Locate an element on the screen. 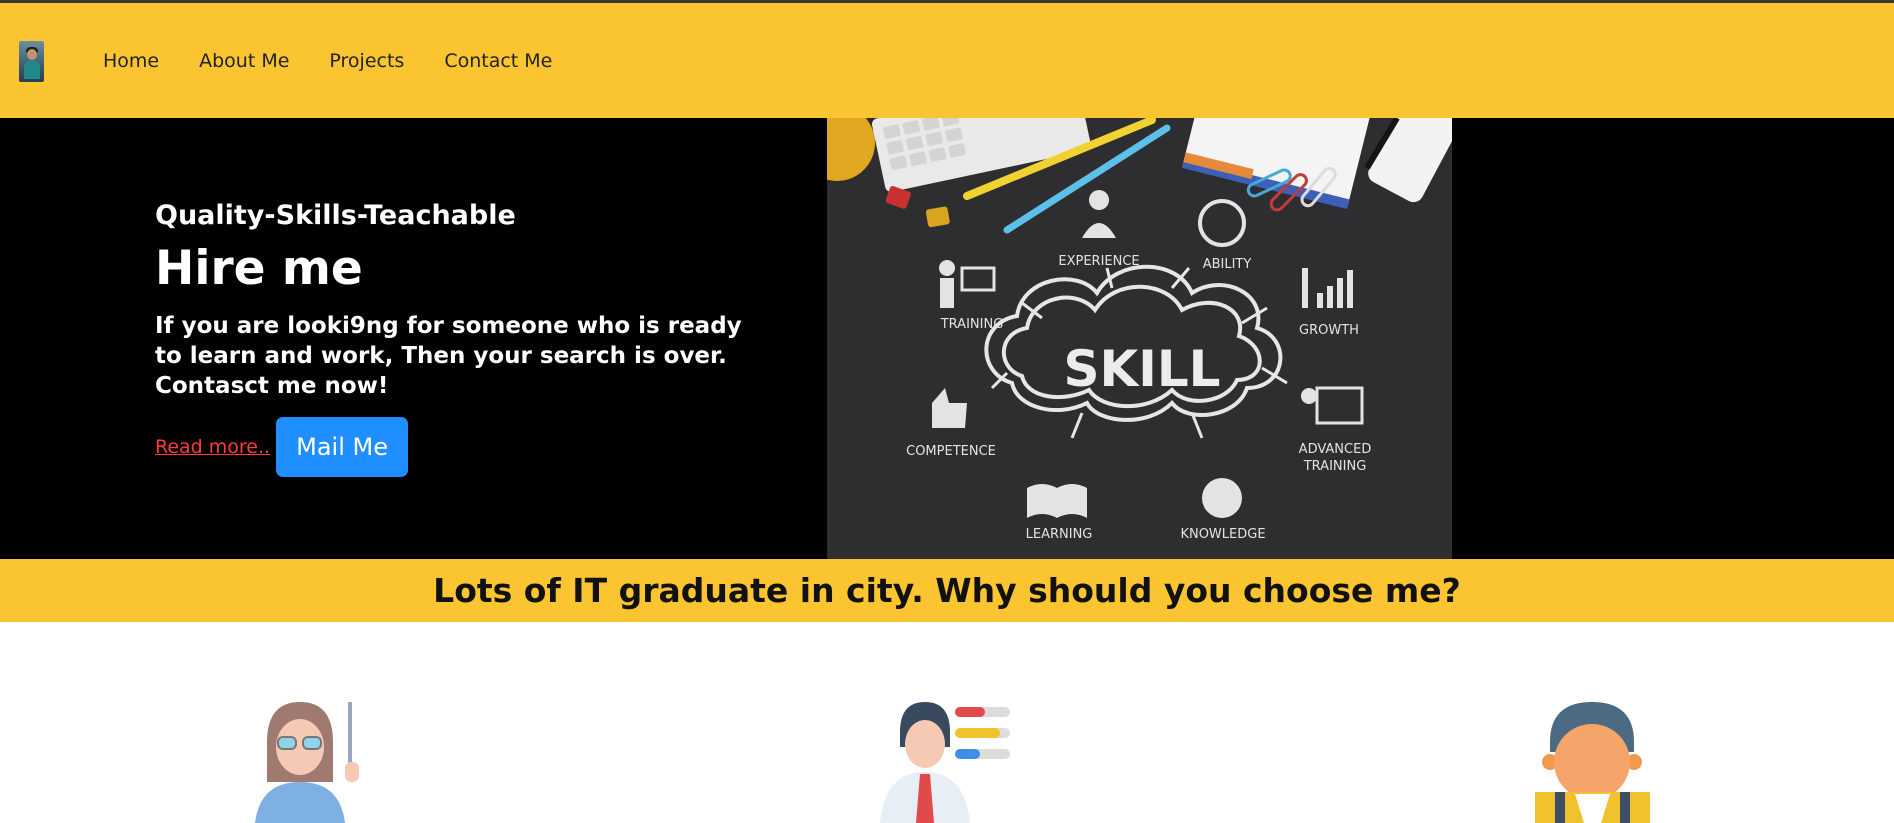  chalk-label-competence: COMPETENCE is located at coordinates (951, 451).